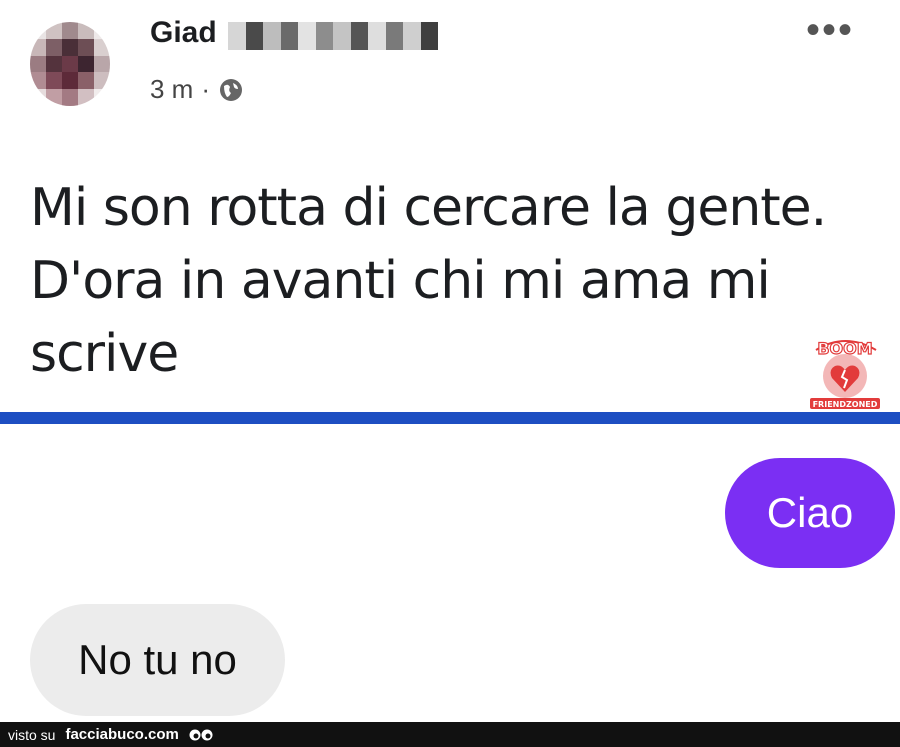  What do you see at coordinates (810, 513) in the screenshot?
I see `outgoing-message-bubble: Ciao` at bounding box center [810, 513].